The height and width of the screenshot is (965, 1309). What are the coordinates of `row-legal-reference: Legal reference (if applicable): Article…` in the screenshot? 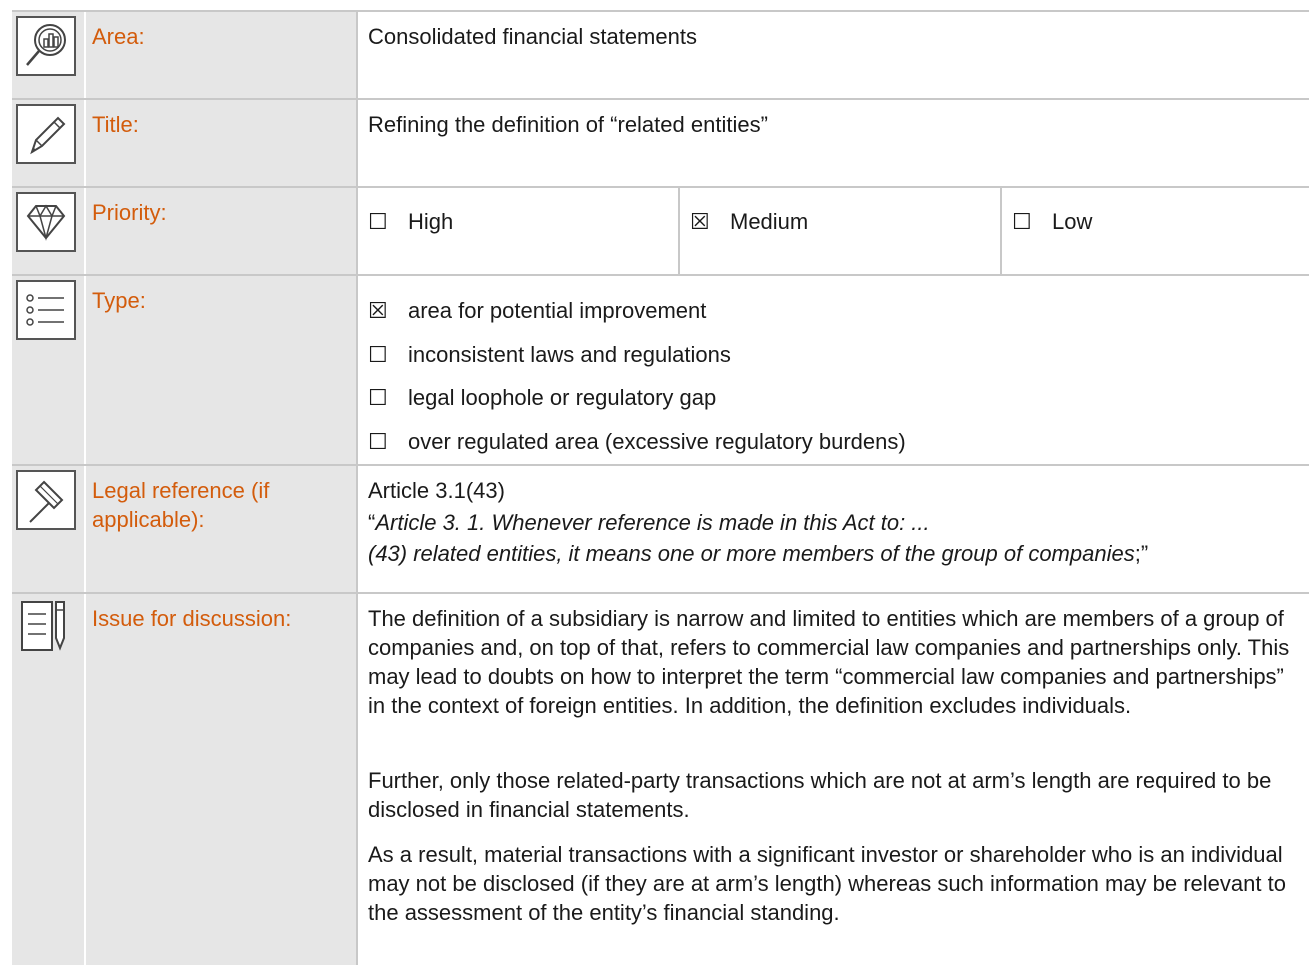 It's located at (660, 529).